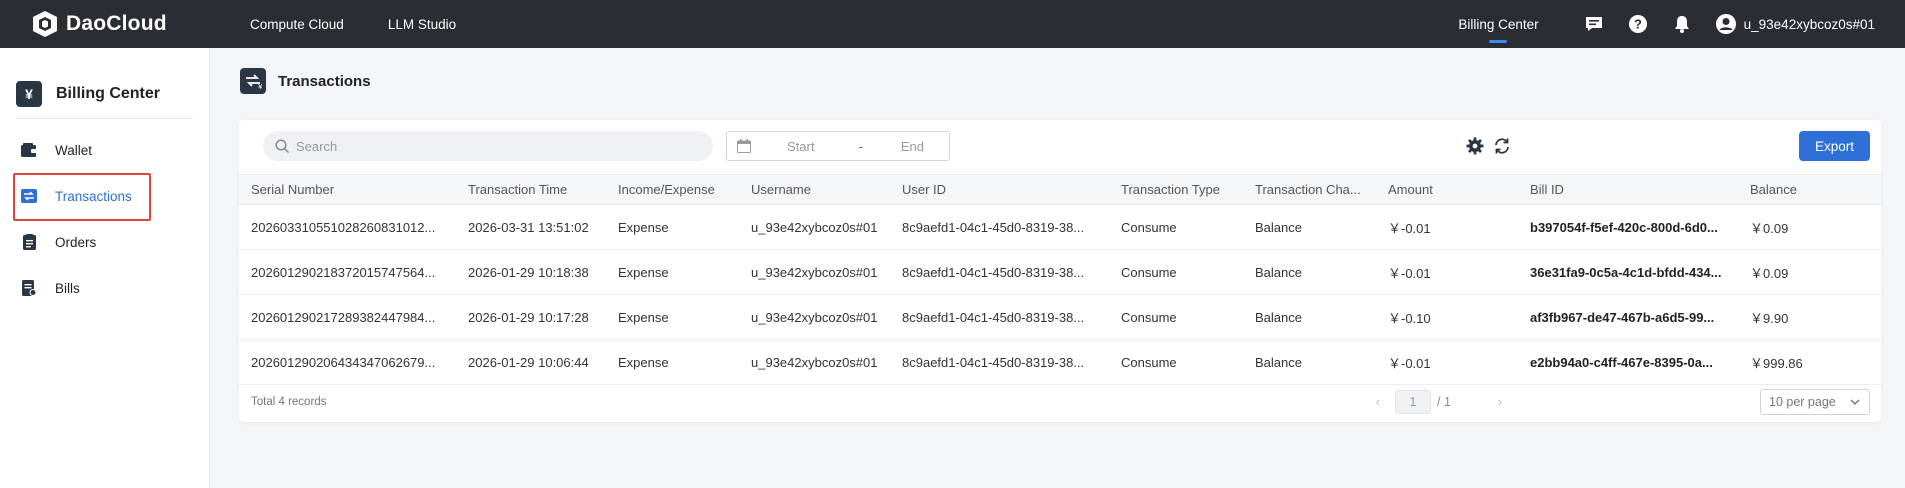 The image size is (1905, 488). I want to click on help-icon: ?, so click(1638, 24).